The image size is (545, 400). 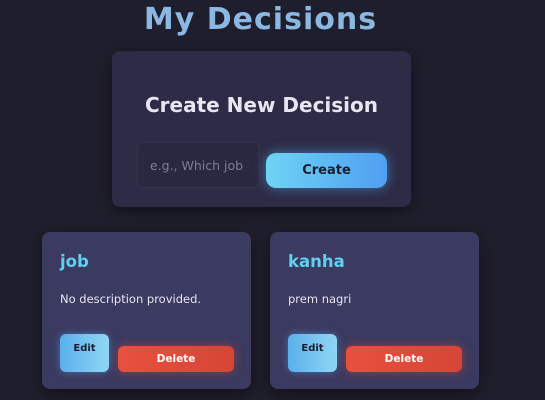 I want to click on create-decision-title: Create New Decision, so click(x=261, y=105).